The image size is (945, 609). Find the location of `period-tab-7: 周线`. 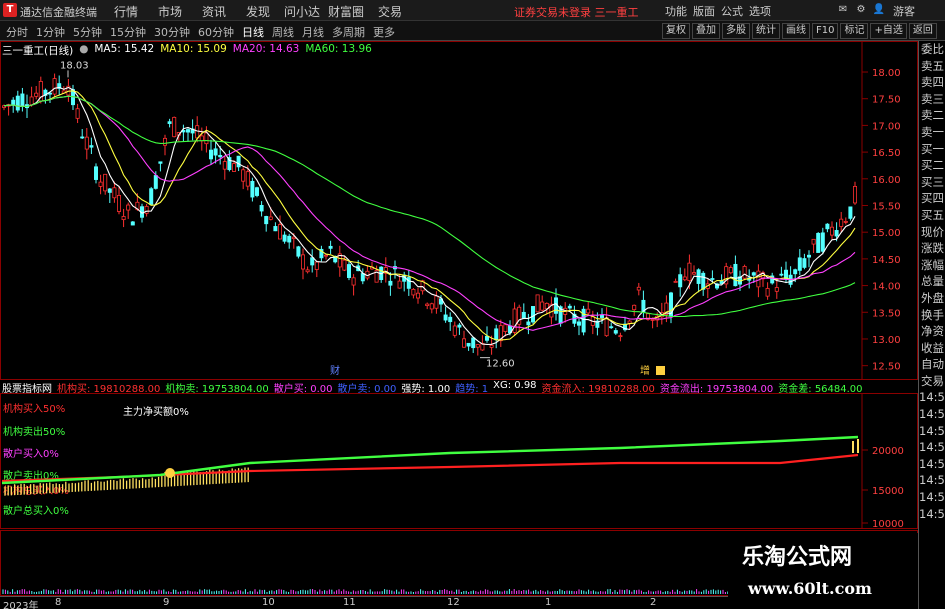

period-tab-7: 周线 is located at coordinates (283, 32).